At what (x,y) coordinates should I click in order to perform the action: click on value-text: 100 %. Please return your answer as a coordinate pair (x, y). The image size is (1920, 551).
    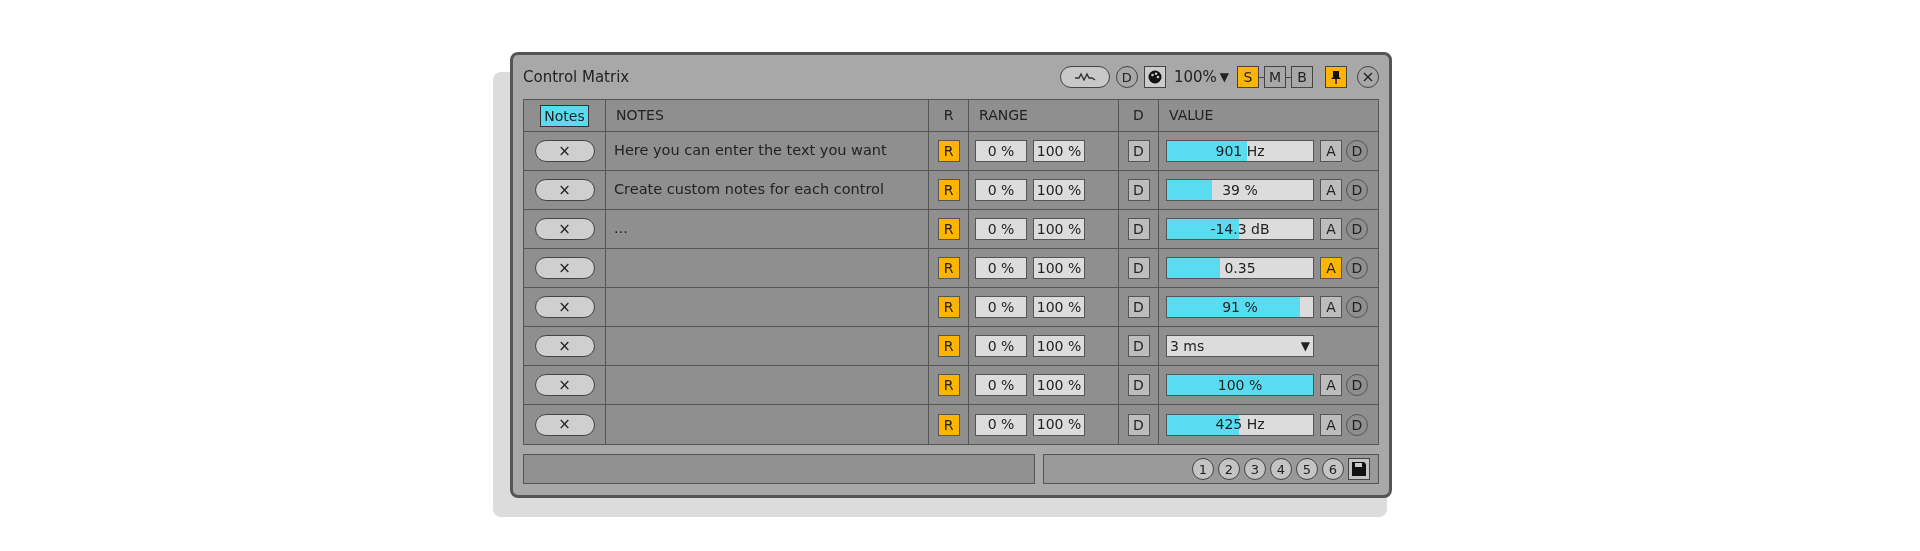
    Looking at the image, I should click on (1240, 385).